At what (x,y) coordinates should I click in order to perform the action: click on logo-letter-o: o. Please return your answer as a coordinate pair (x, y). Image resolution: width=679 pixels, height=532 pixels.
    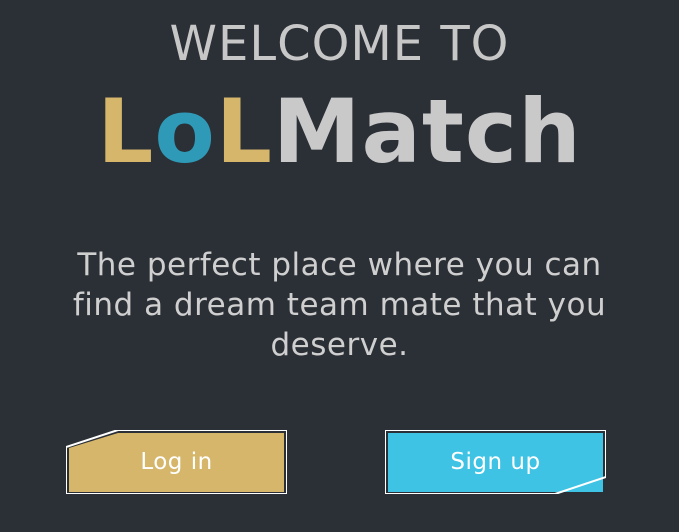
    Looking at the image, I should click on (185, 131).